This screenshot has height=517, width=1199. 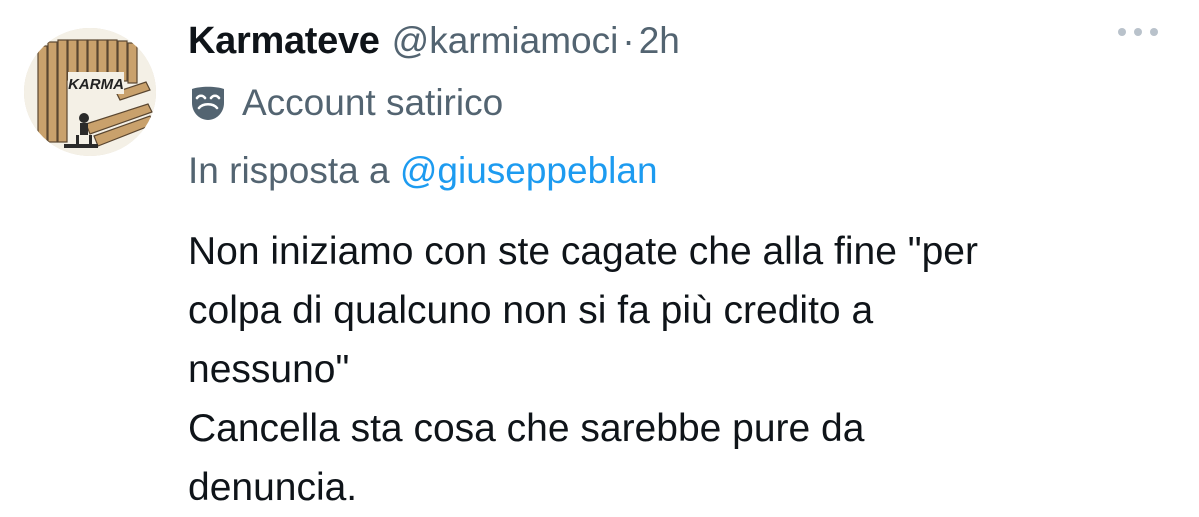 I want to click on reply-prefix: In risposta a, so click(x=289, y=170).